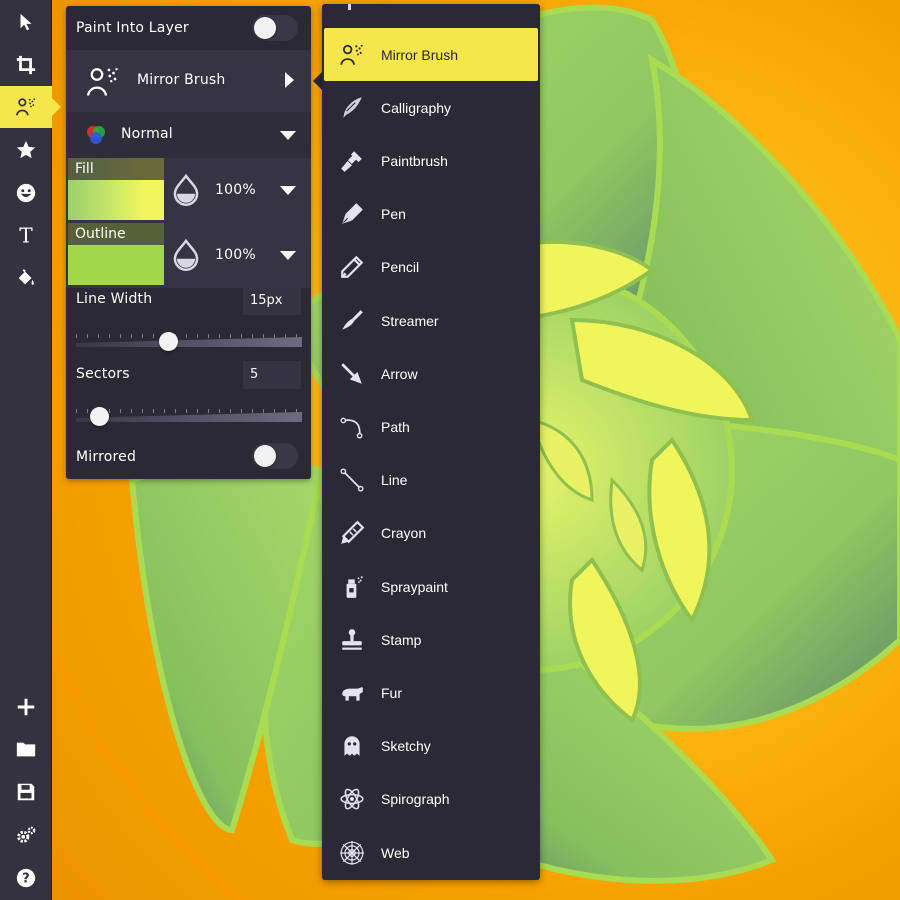 The height and width of the screenshot is (900, 900). What do you see at coordinates (56, 107) in the screenshot?
I see `active-tool-pointer` at bounding box center [56, 107].